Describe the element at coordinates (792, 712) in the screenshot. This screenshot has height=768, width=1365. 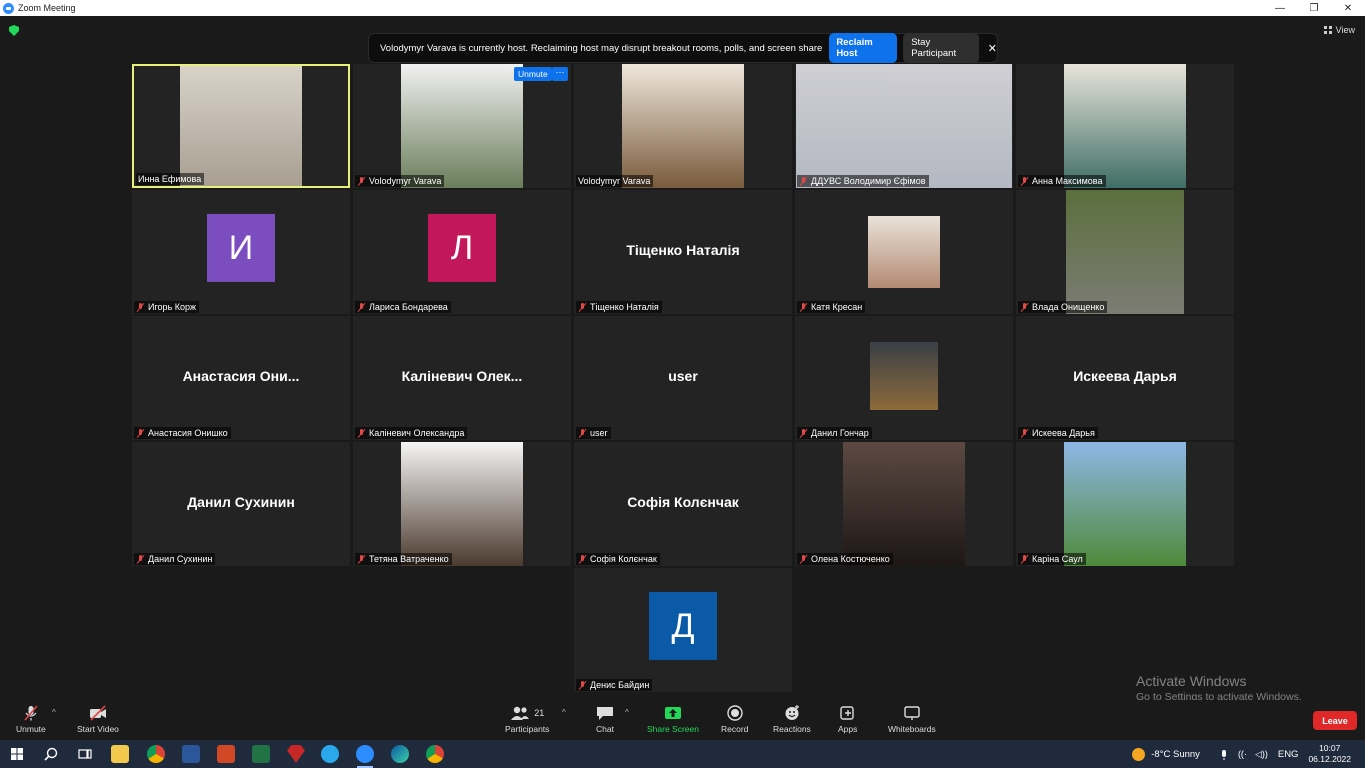
I see `reactions-smiley-icon` at that location.